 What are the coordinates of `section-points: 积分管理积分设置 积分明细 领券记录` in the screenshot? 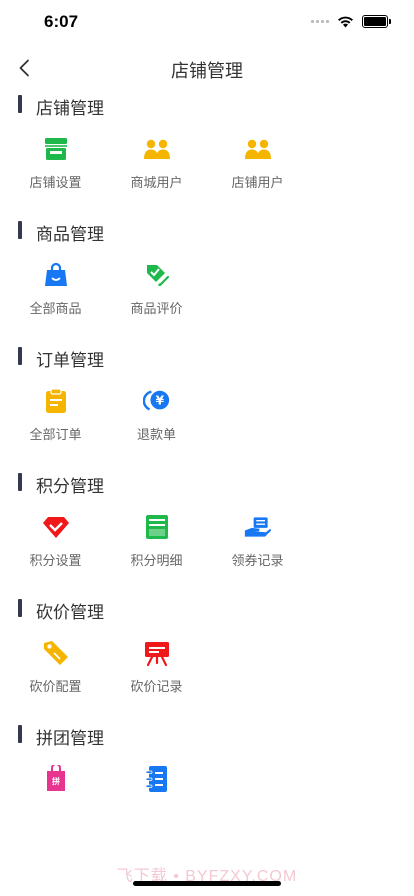 It's located at (207, 527).